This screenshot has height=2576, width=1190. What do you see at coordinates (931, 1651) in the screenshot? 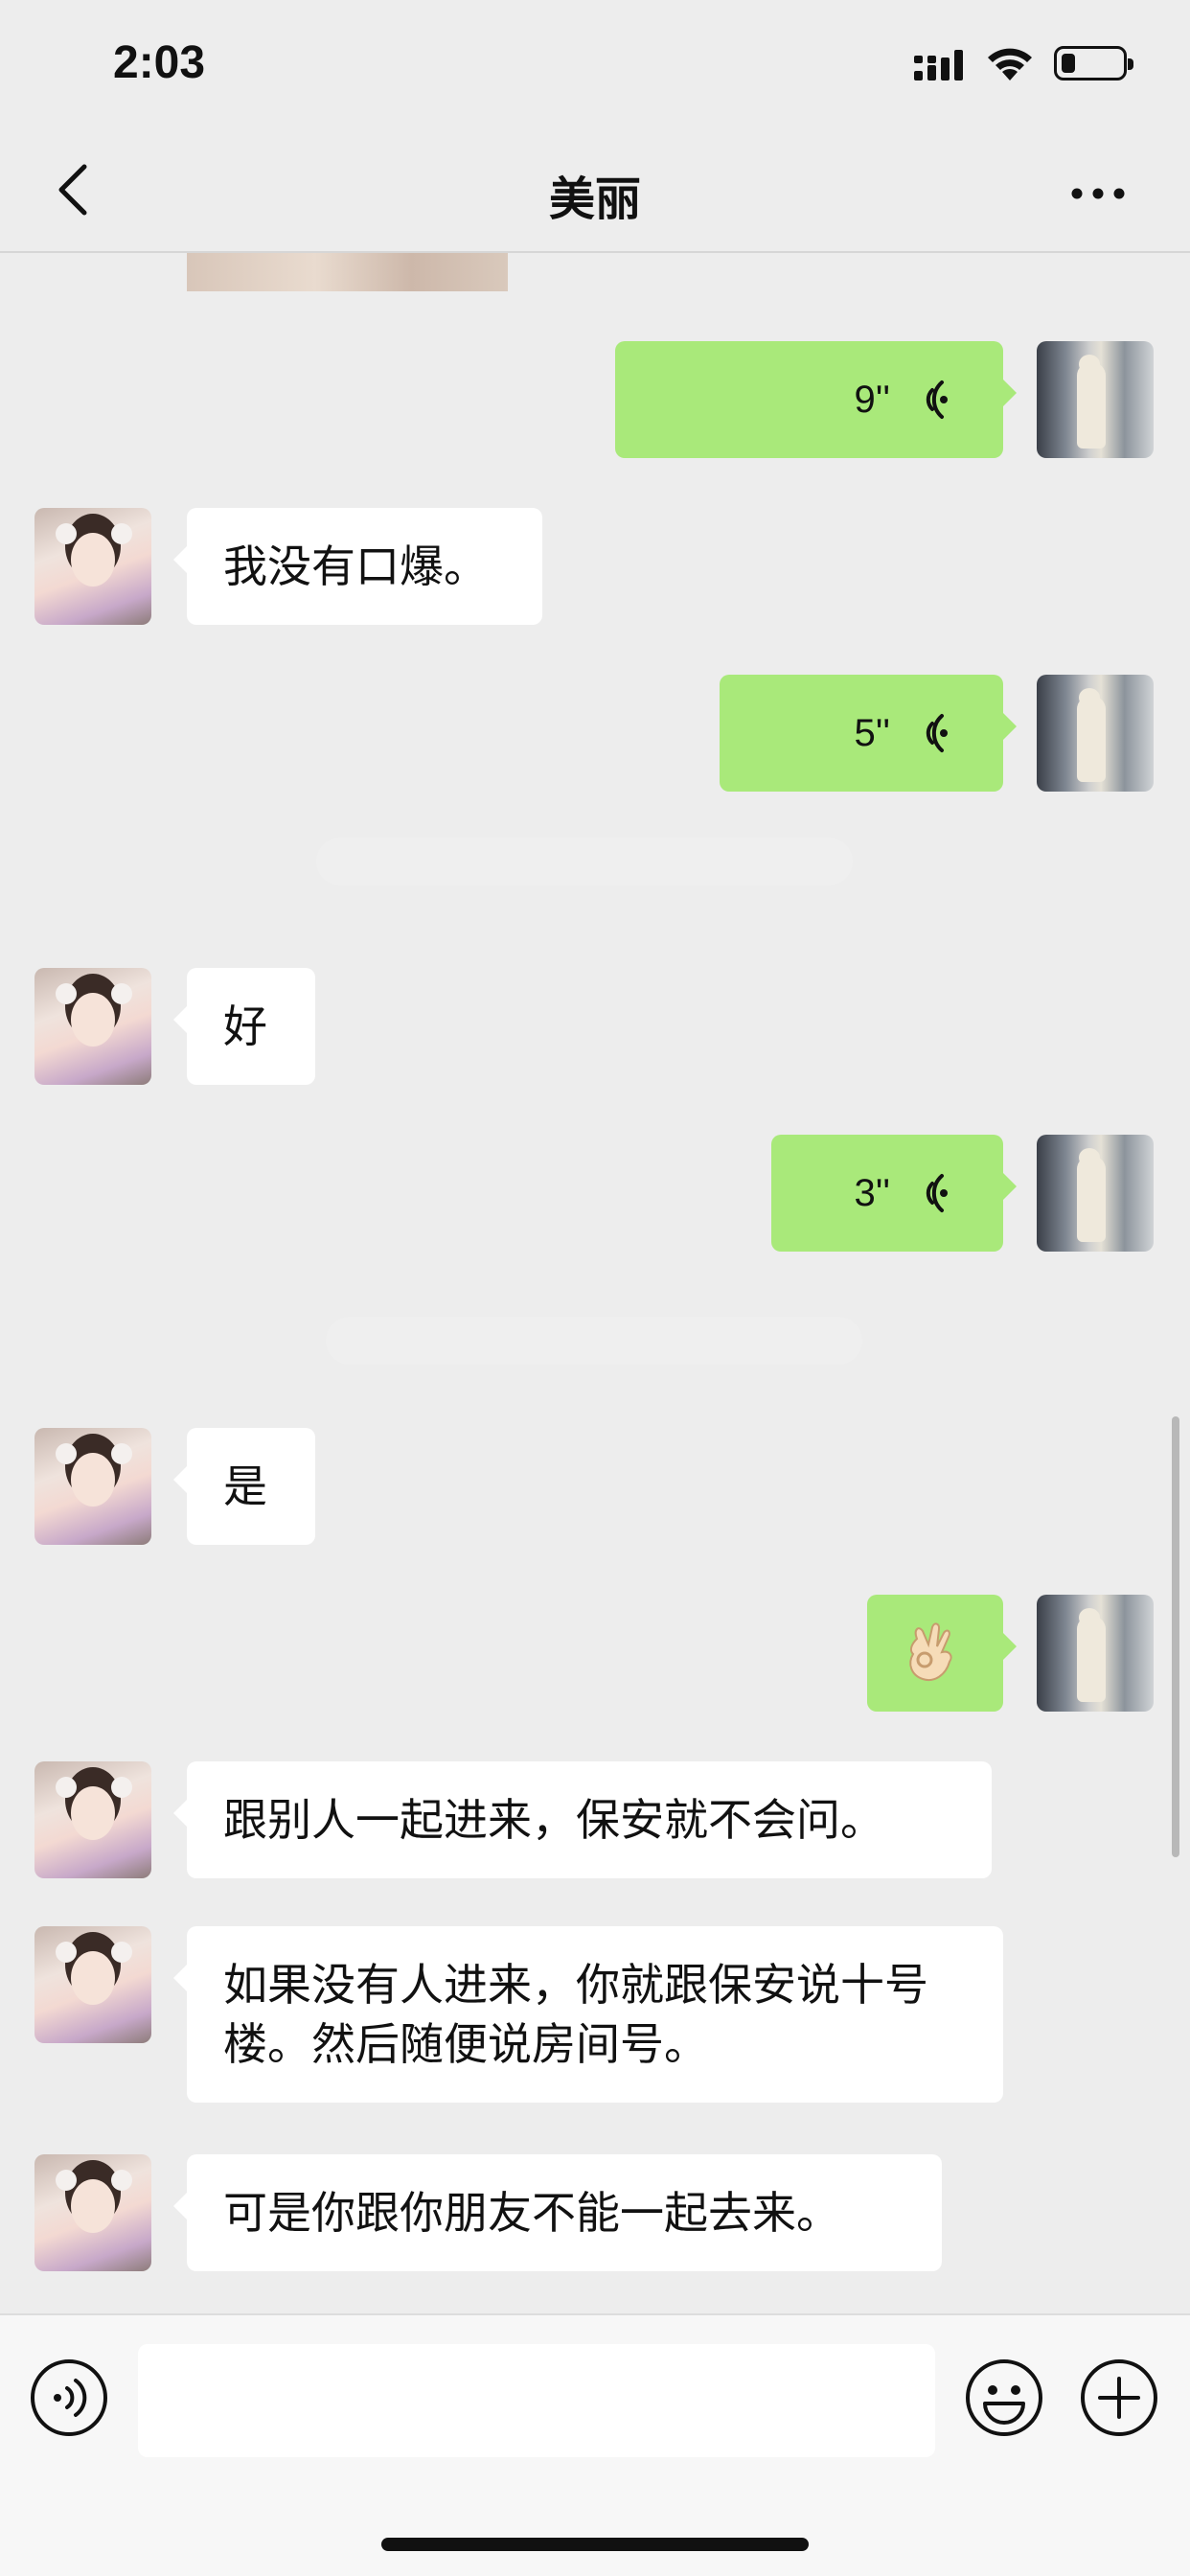
I see `ok-hand-emoji-icon` at bounding box center [931, 1651].